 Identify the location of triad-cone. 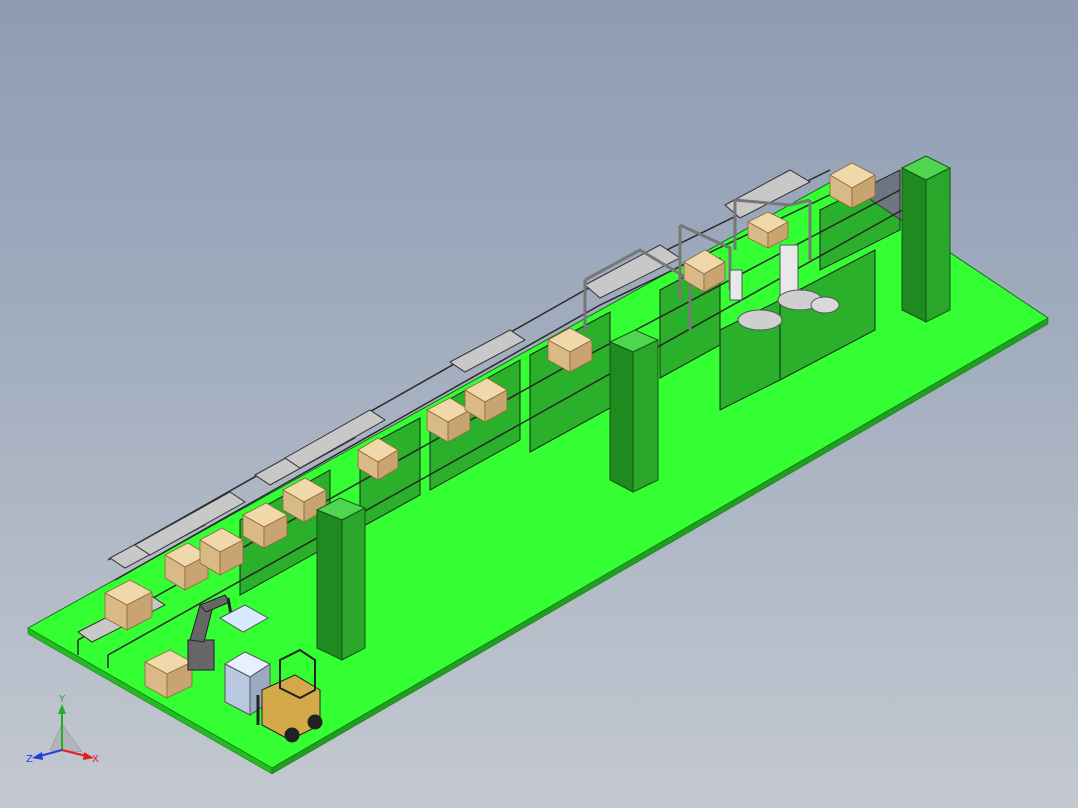
(66, 738).